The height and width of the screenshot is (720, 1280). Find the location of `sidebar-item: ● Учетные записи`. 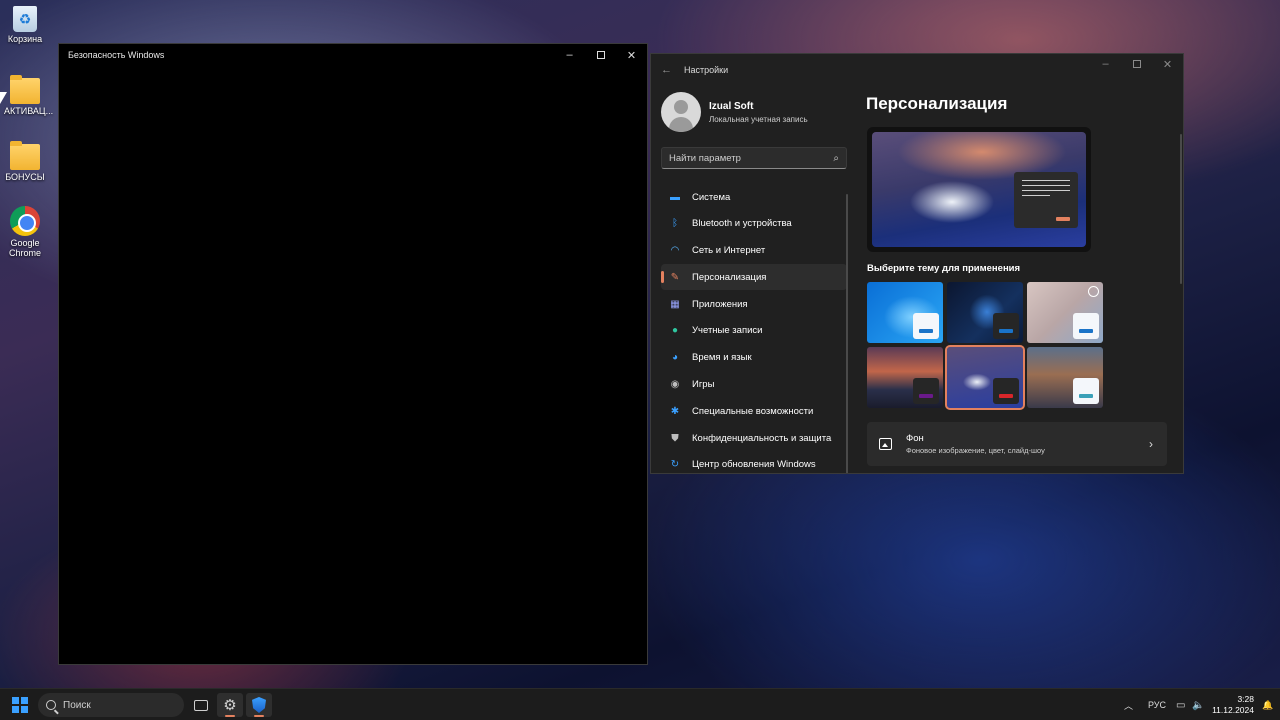

sidebar-item: ● Учетные записи is located at coordinates (754, 331).